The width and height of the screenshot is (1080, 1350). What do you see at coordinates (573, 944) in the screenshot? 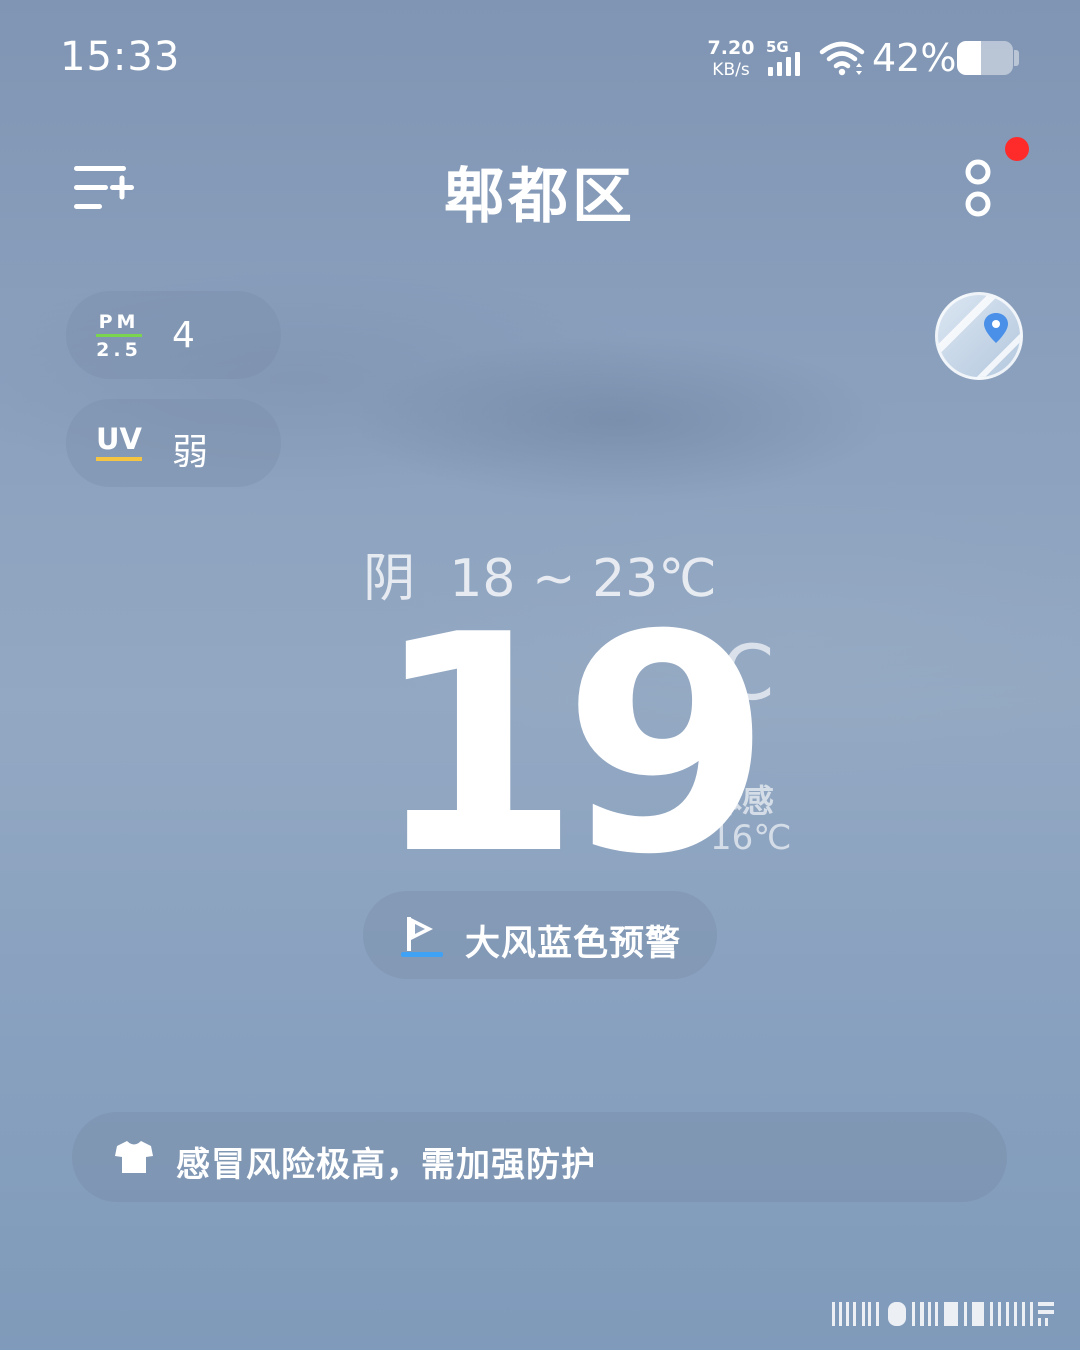
I see `alert-text: 大风蓝色预警` at bounding box center [573, 944].